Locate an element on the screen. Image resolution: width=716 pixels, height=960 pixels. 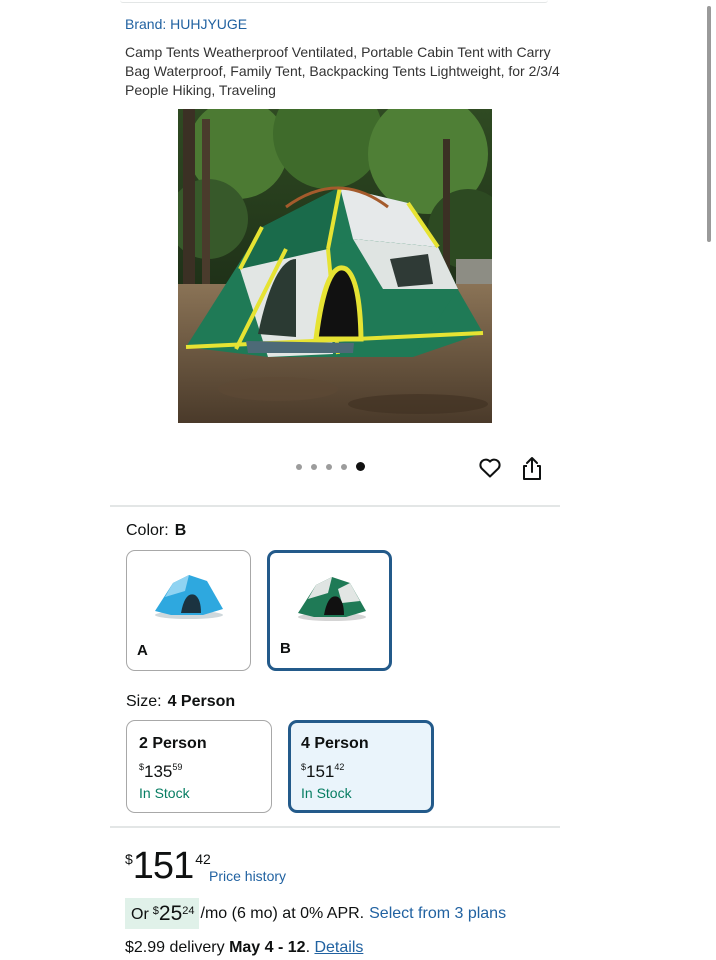
tent-thumbnail-b is located at coordinates (332, 599).